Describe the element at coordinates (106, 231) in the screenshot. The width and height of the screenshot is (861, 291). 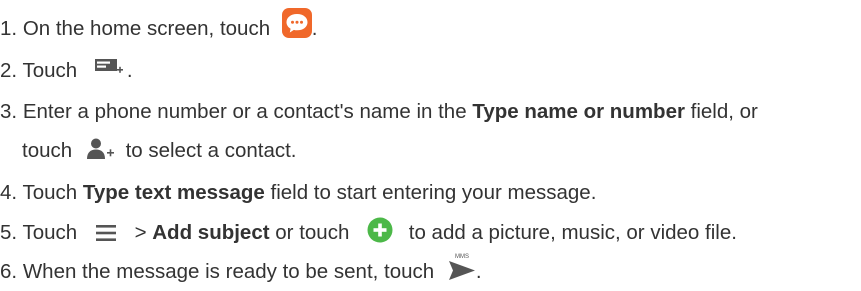
I see `menu-icon` at that location.